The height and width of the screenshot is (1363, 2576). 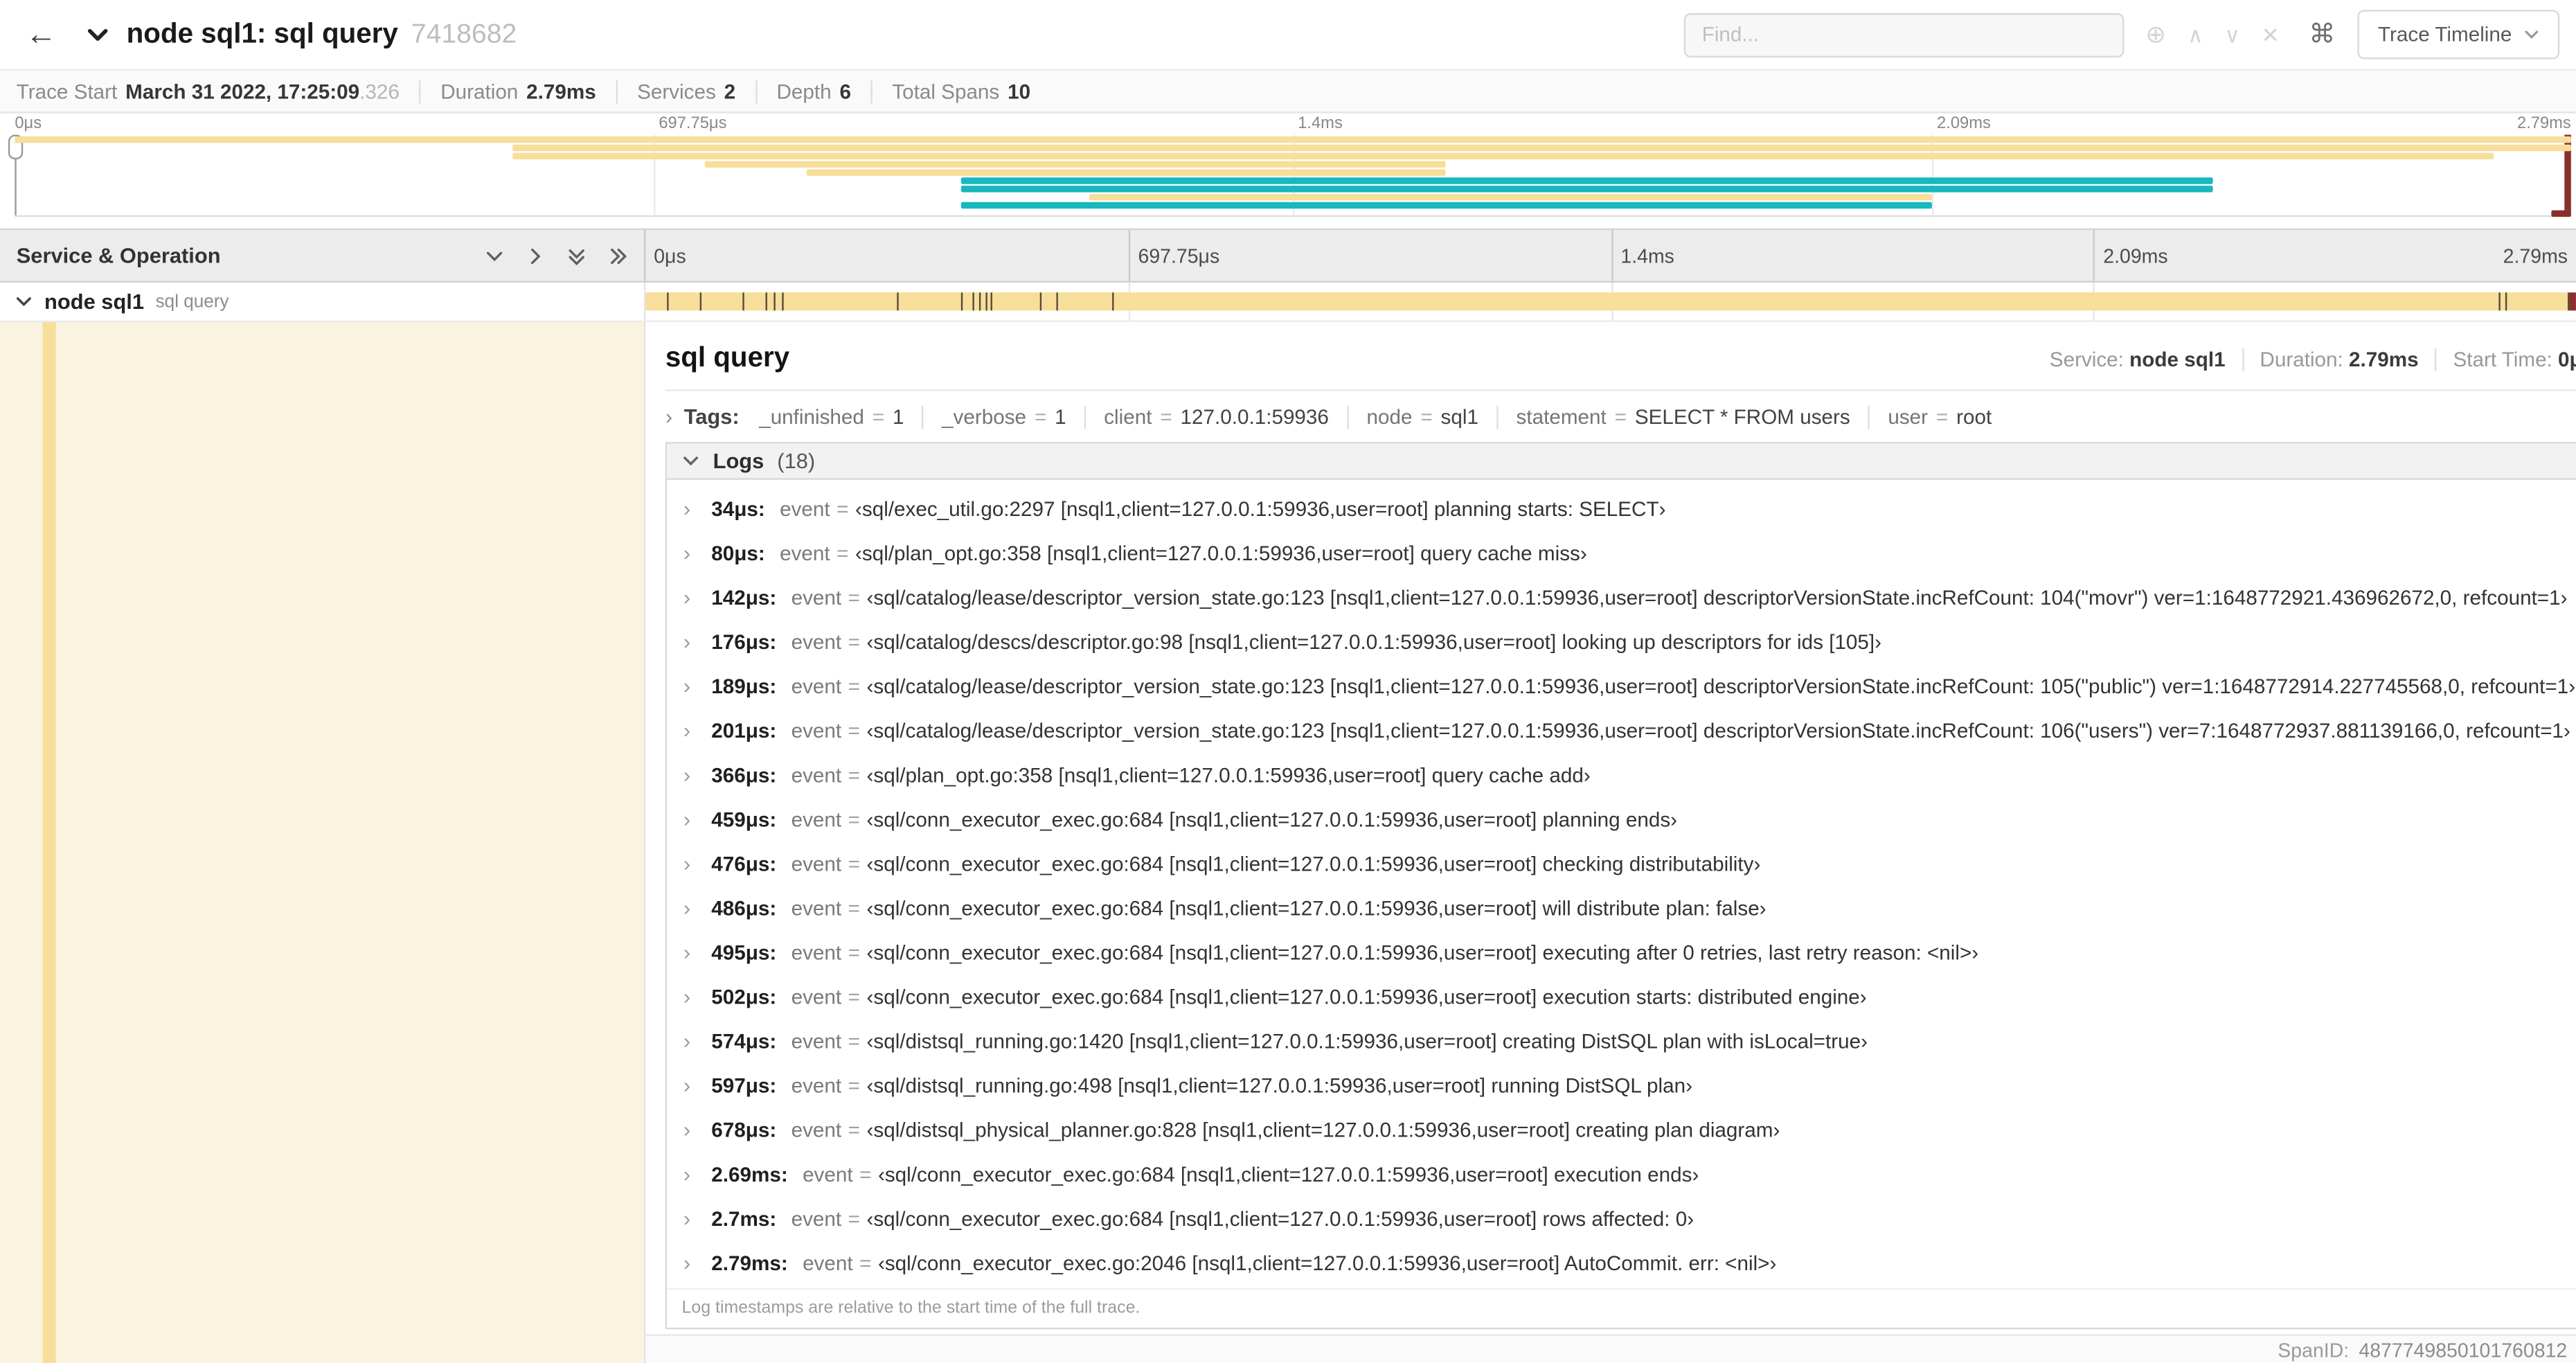 I want to click on focus-find-icon: ⊕, so click(x=2155, y=34).